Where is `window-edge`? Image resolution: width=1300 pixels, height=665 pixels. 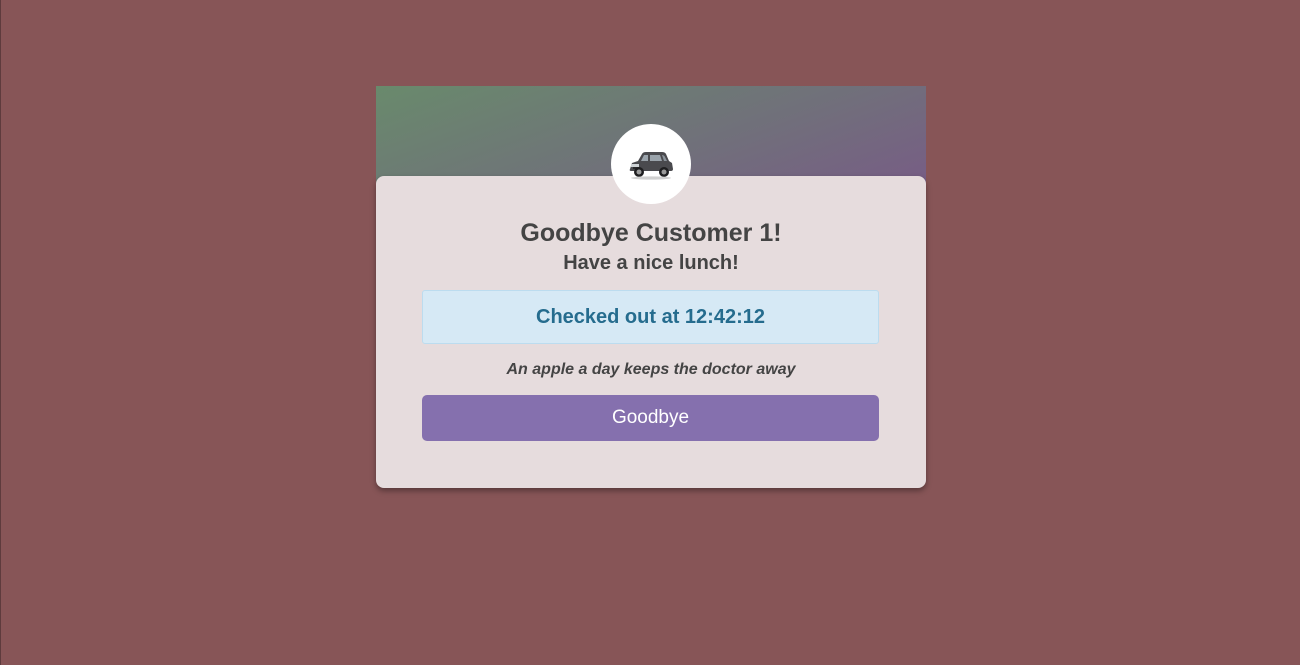
window-edge is located at coordinates (0, 332).